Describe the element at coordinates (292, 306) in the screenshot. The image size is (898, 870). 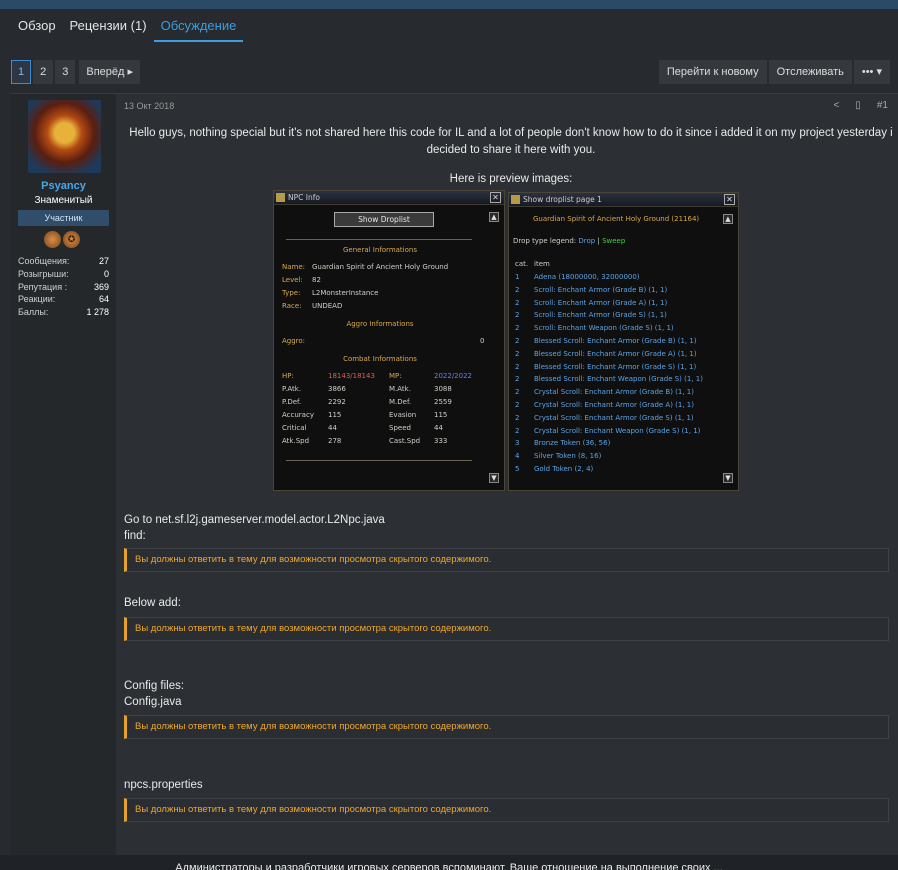
I see `info-label: Race:` at that location.